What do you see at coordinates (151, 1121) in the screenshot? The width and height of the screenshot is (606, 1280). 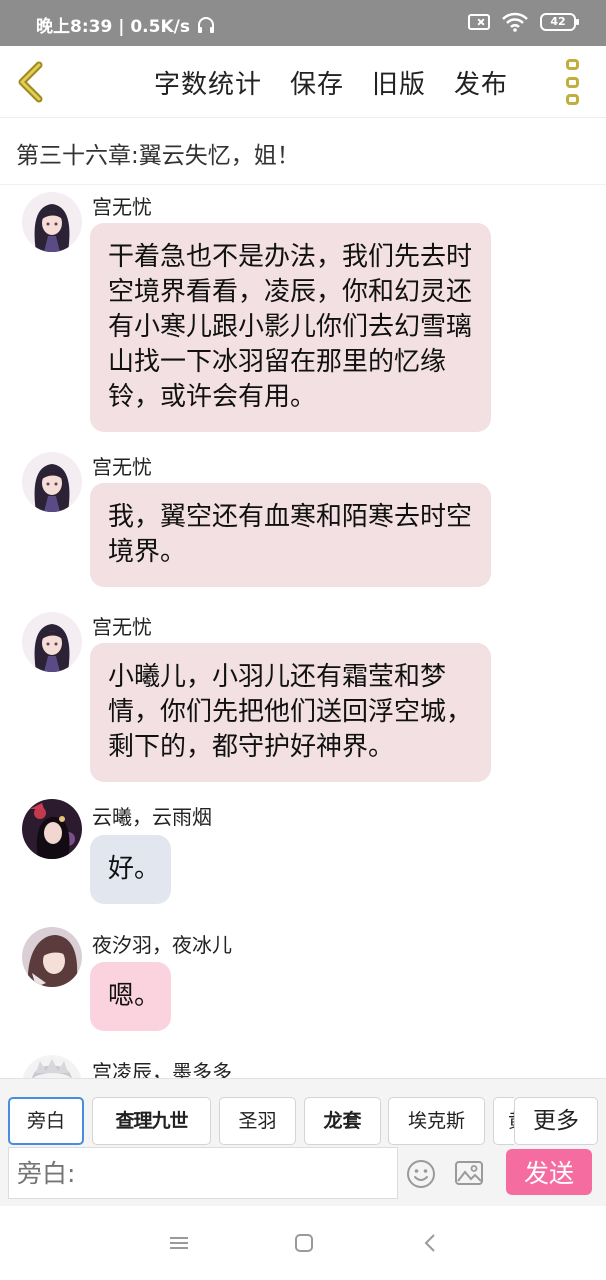 I see `character-chip: 查理九世` at bounding box center [151, 1121].